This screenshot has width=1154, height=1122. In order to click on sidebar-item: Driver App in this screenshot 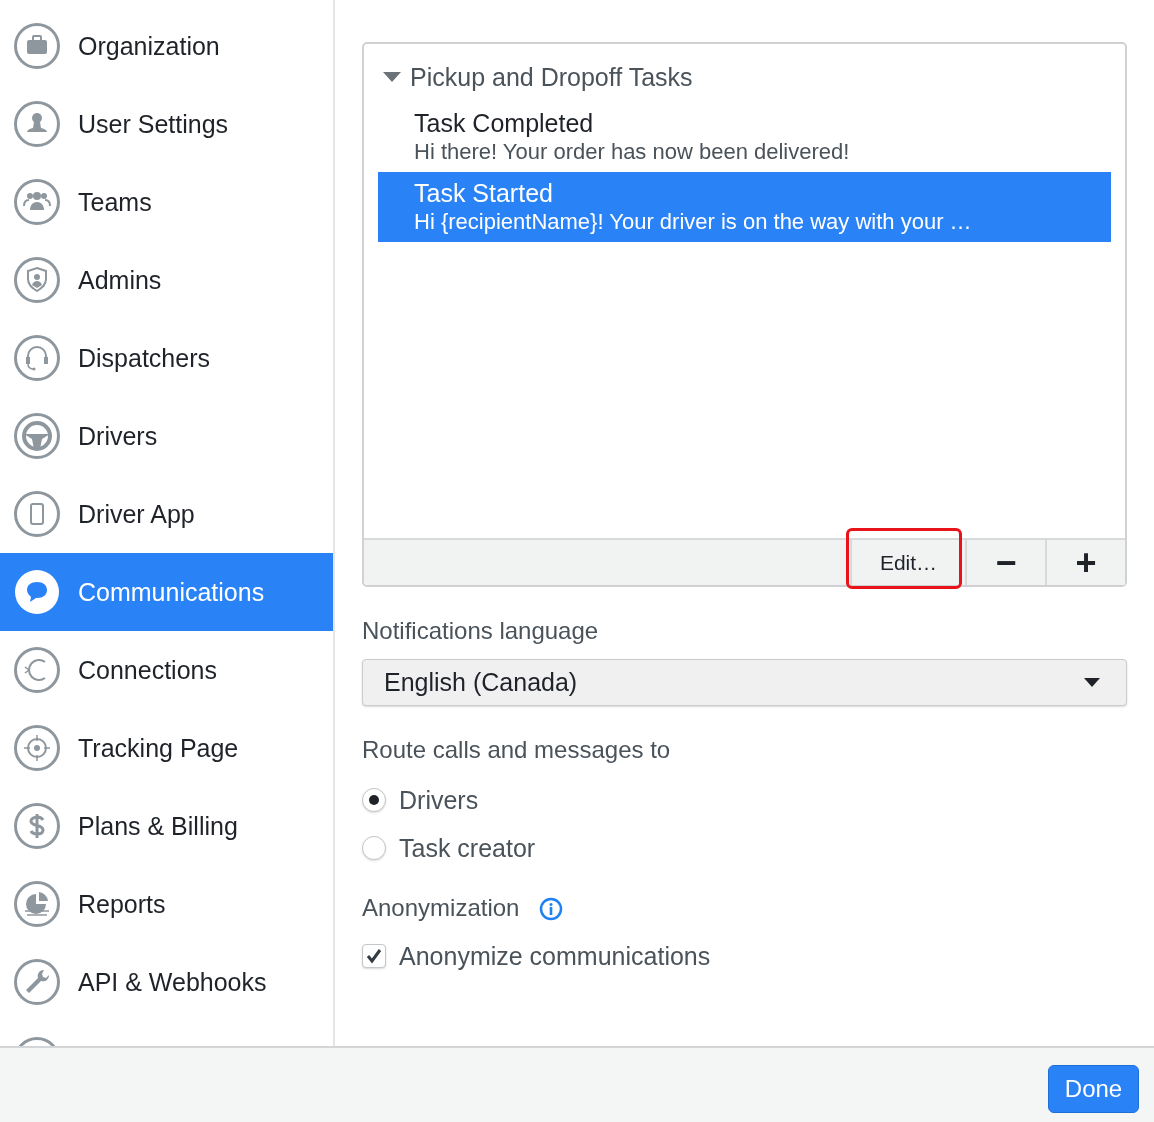, I will do `click(166, 514)`.